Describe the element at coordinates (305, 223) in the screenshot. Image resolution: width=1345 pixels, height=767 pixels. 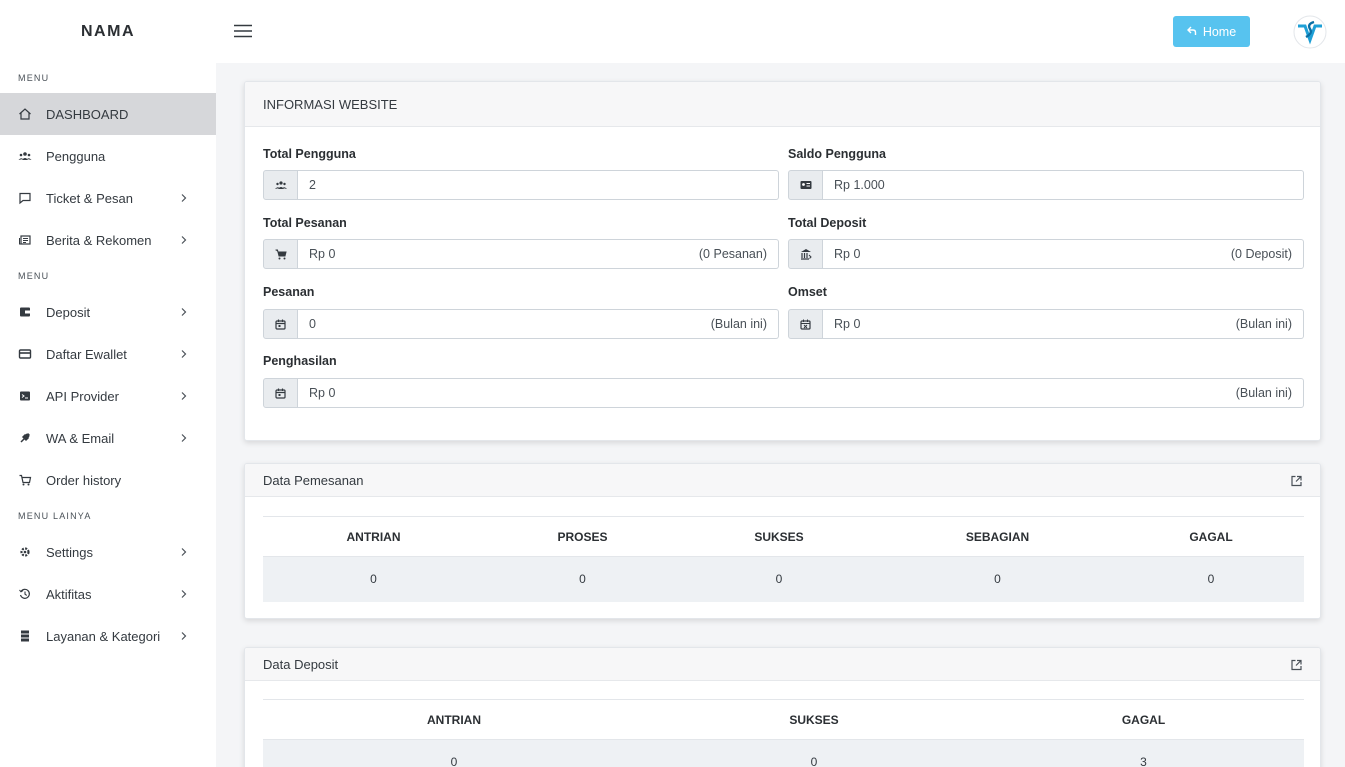
I see `total-pesanan-label: Total Pesanan` at that location.